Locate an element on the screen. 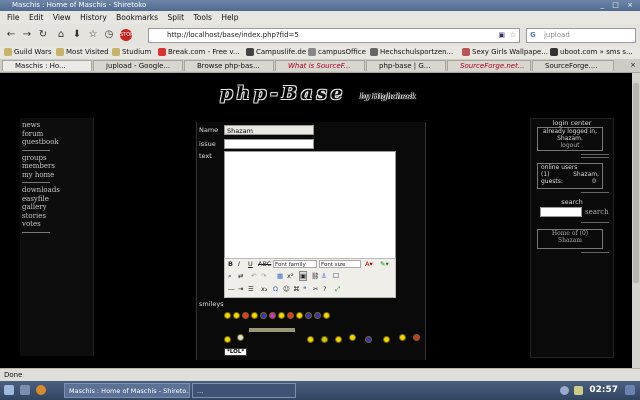 Image resolution: width=640 pixels, height=400 pixels. star-icon: ☆ is located at coordinates (513, 35).